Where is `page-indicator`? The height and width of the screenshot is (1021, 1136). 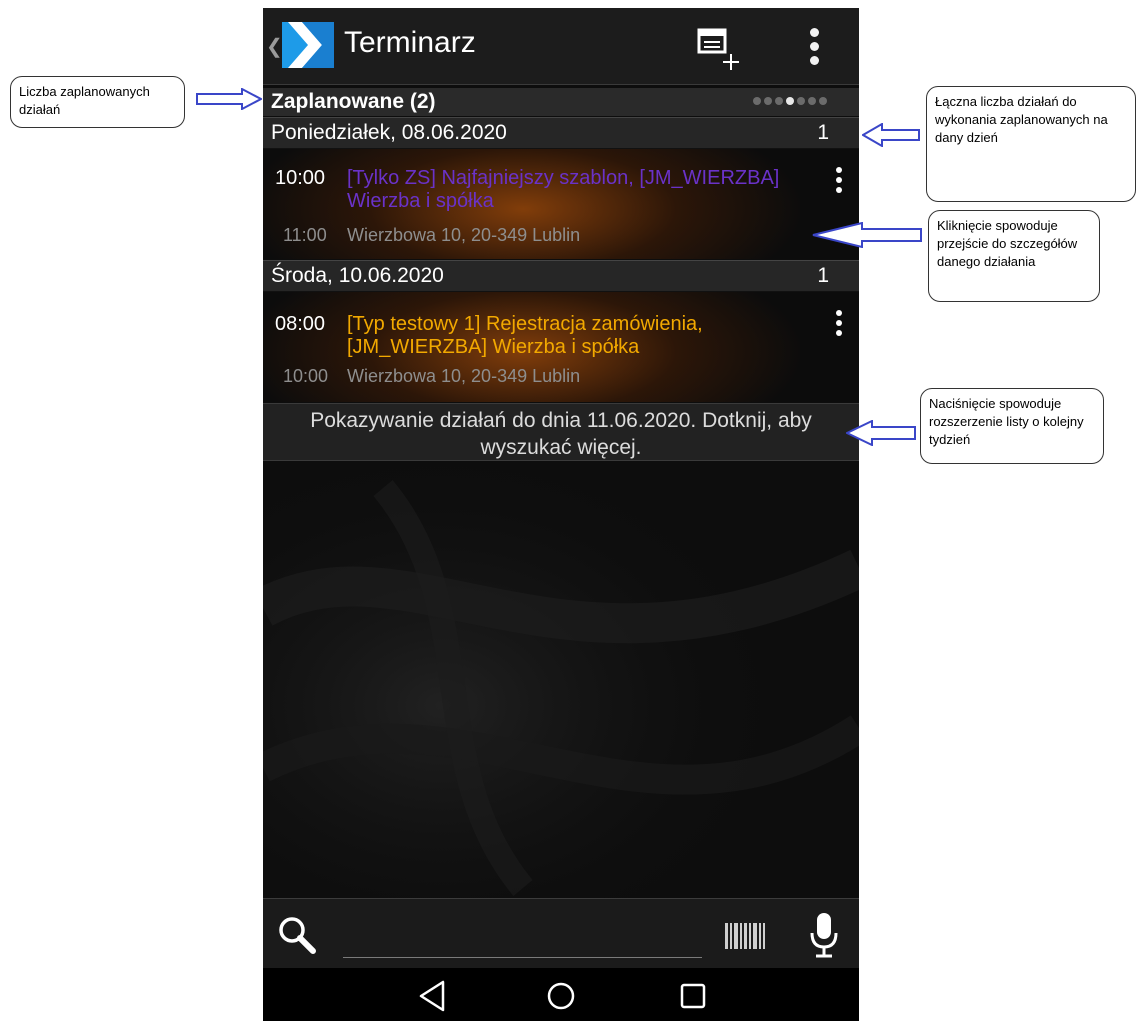
page-indicator is located at coordinates (806, 102).